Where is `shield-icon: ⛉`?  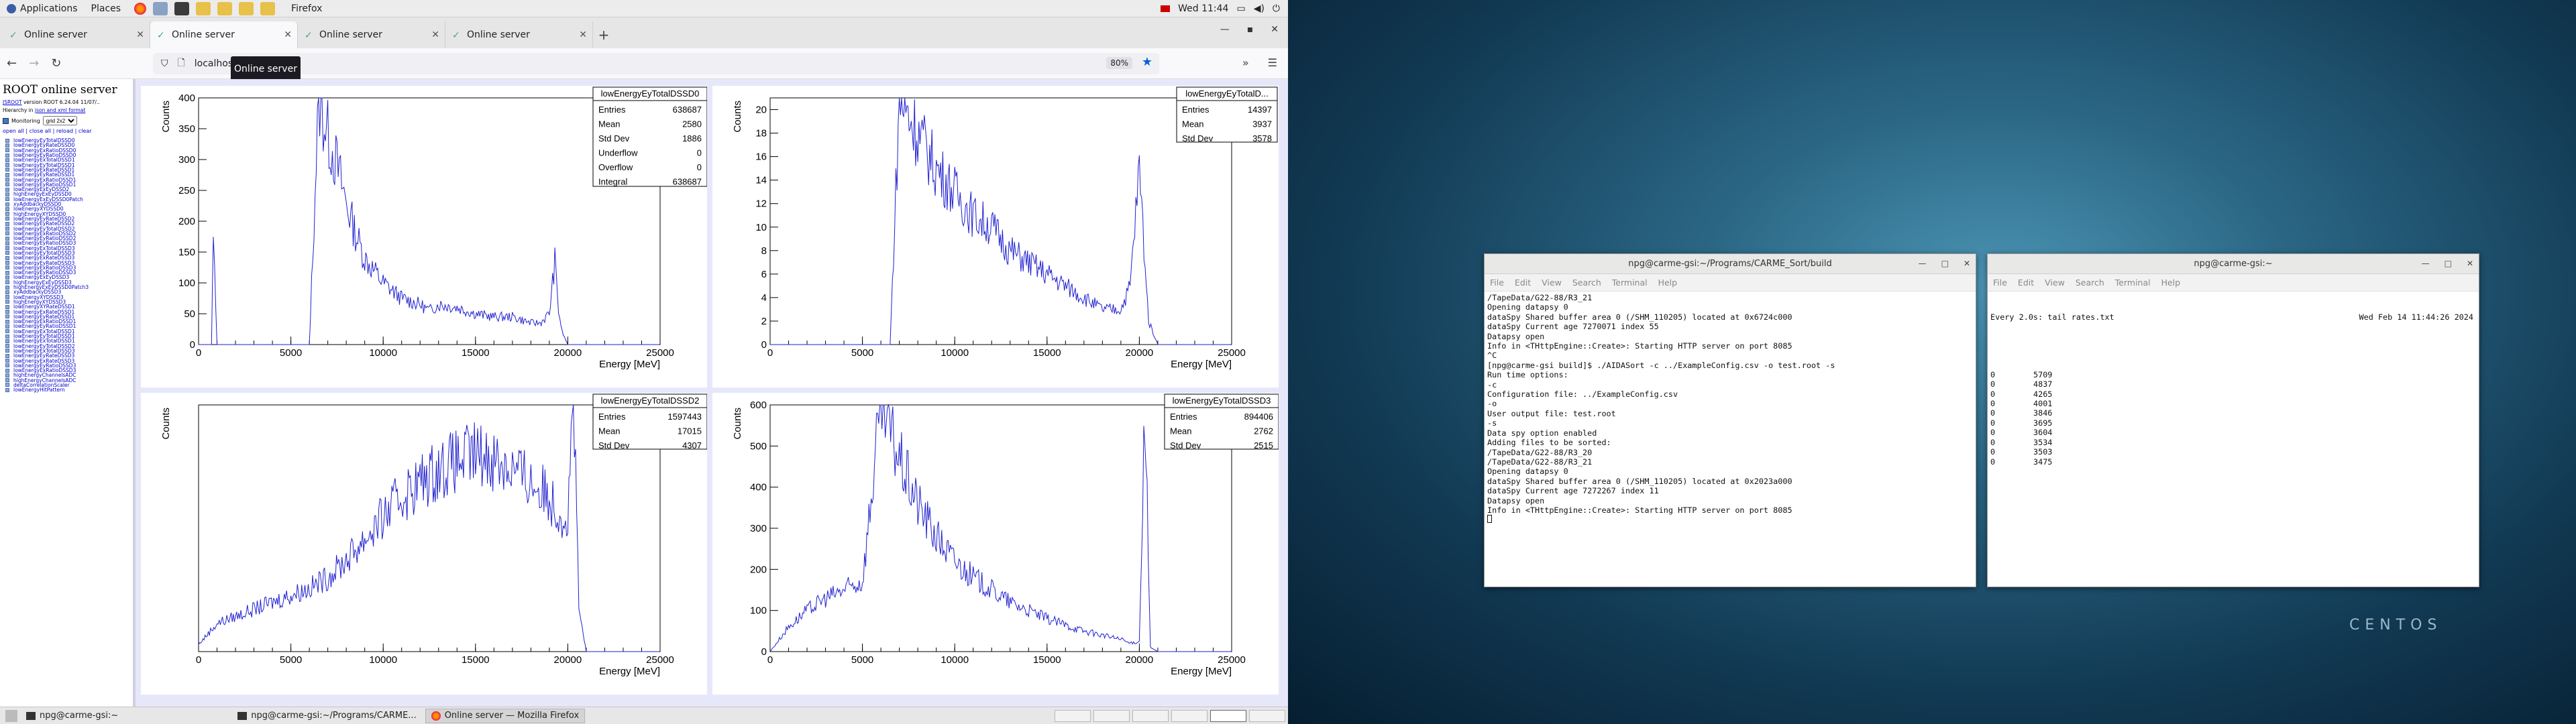
shield-icon: ⛉ is located at coordinates (164, 63).